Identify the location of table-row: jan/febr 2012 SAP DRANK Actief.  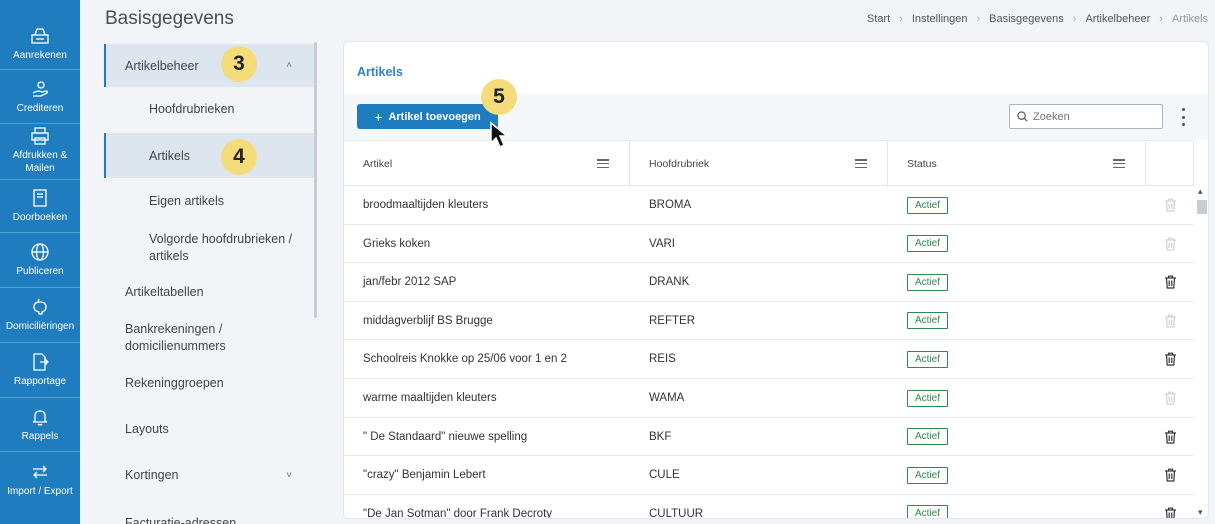
(769, 282).